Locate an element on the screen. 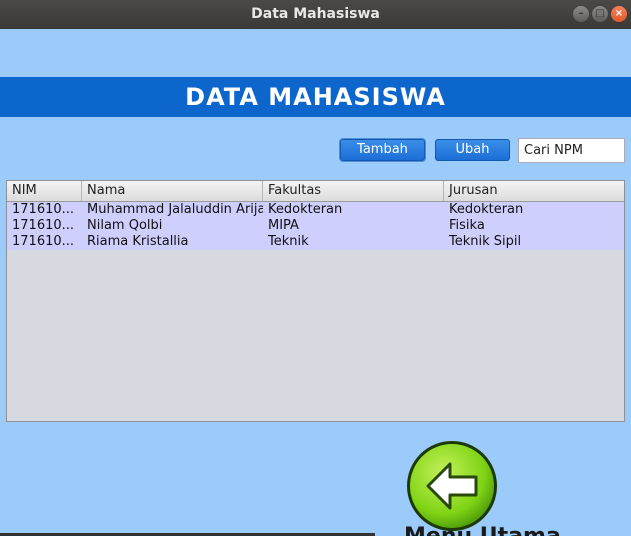 This screenshot has height=536, width=631. add-button: Tambah is located at coordinates (382, 150).